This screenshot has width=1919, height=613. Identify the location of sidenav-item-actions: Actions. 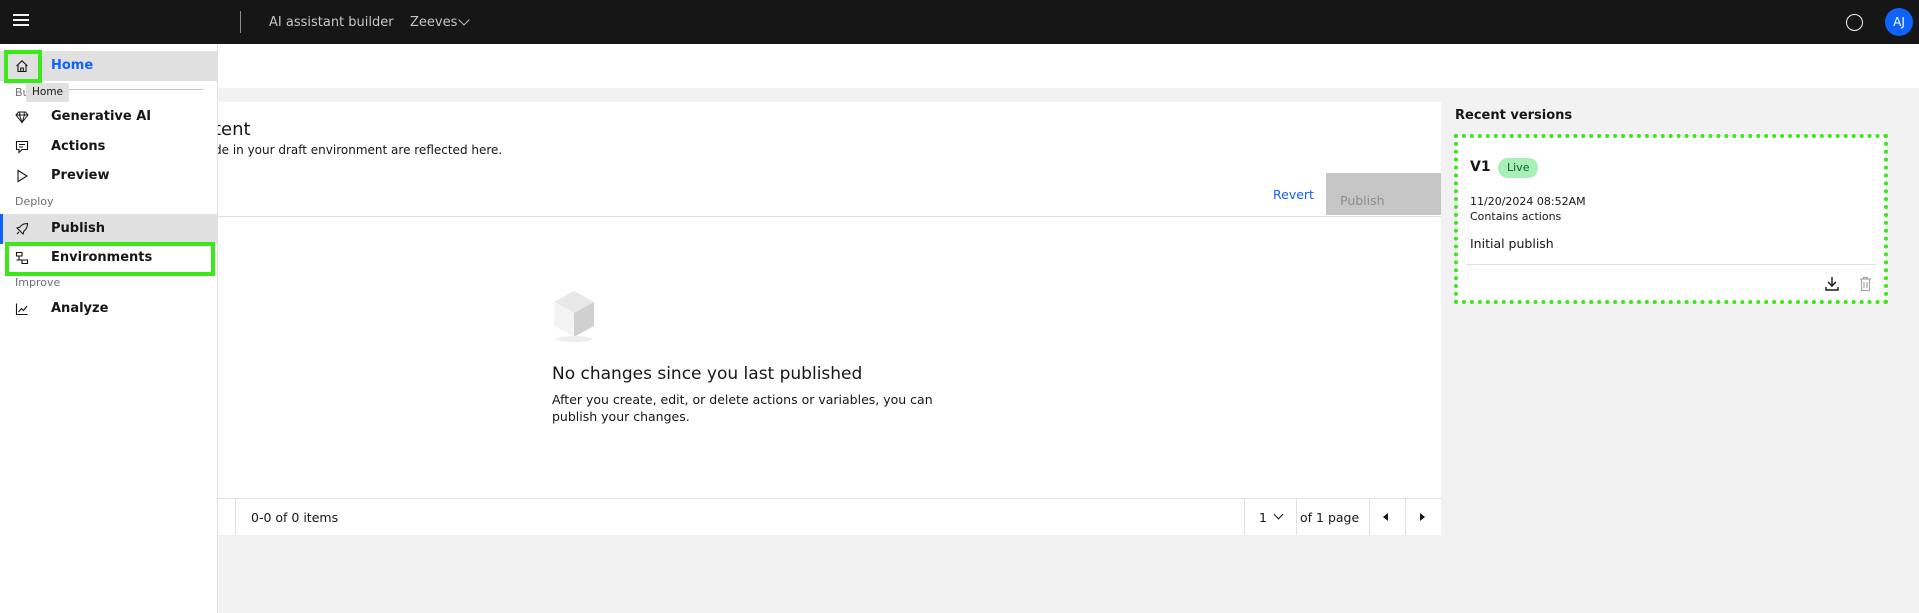
(108, 147).